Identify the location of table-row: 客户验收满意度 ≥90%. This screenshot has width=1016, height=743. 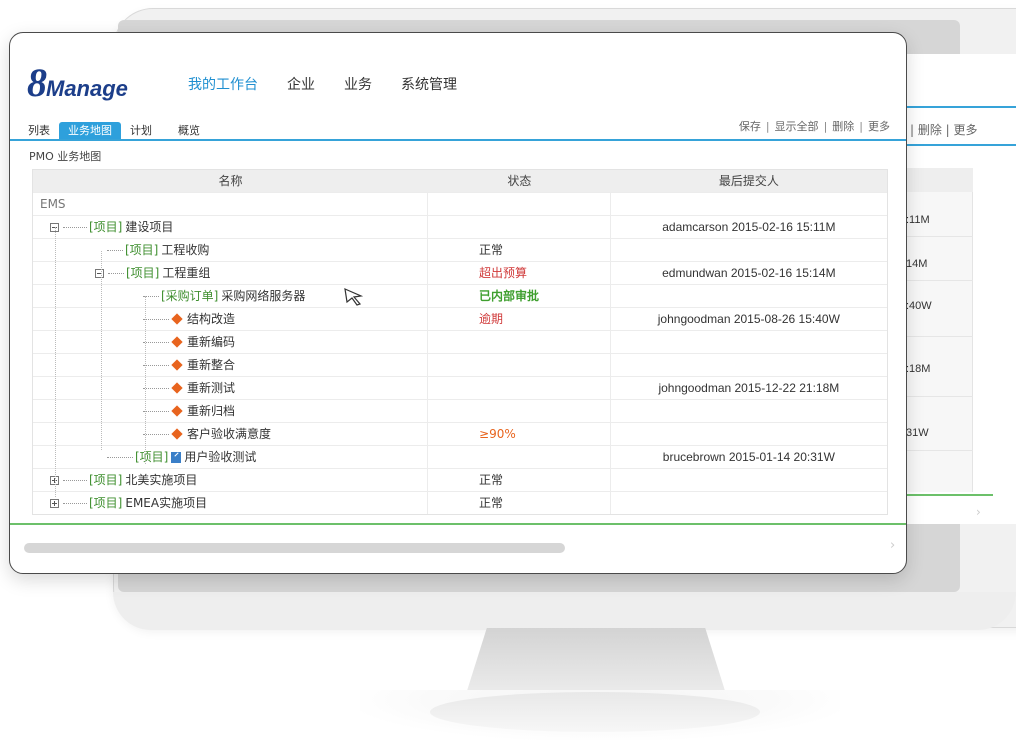
(460, 433).